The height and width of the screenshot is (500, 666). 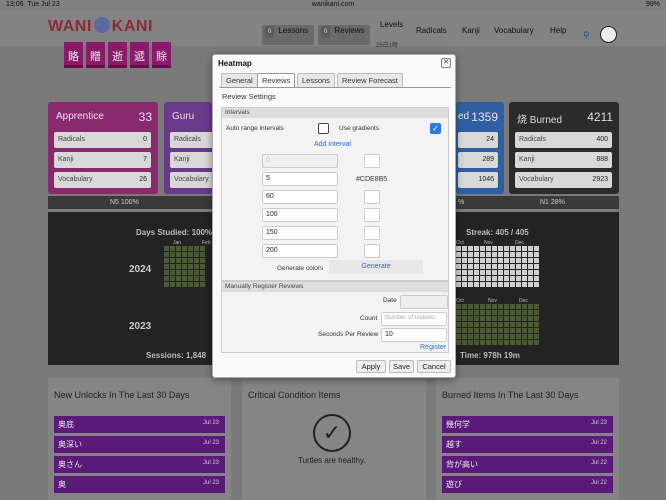 I want to click on date-input, so click(x=424, y=302).